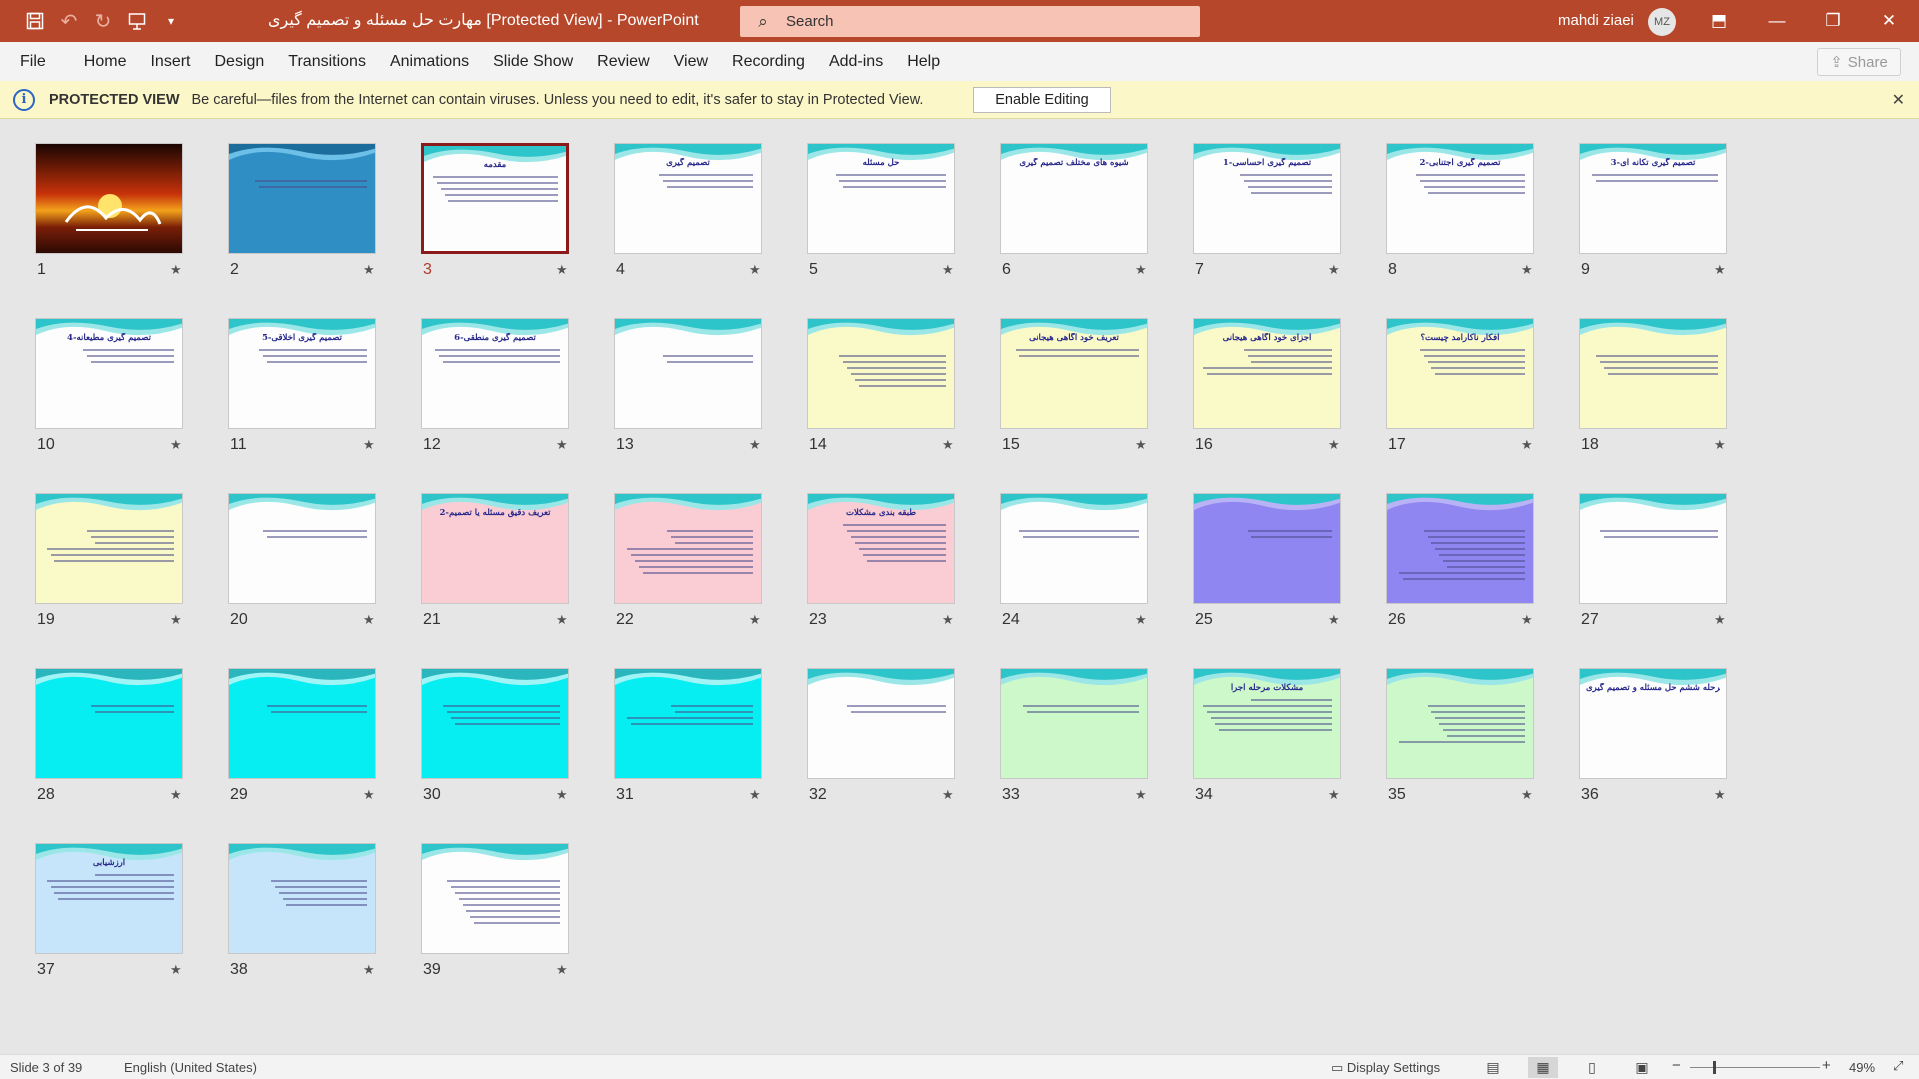  I want to click on slide-thumbnail: تصمیم گیری 4 ★, so click(688, 210).